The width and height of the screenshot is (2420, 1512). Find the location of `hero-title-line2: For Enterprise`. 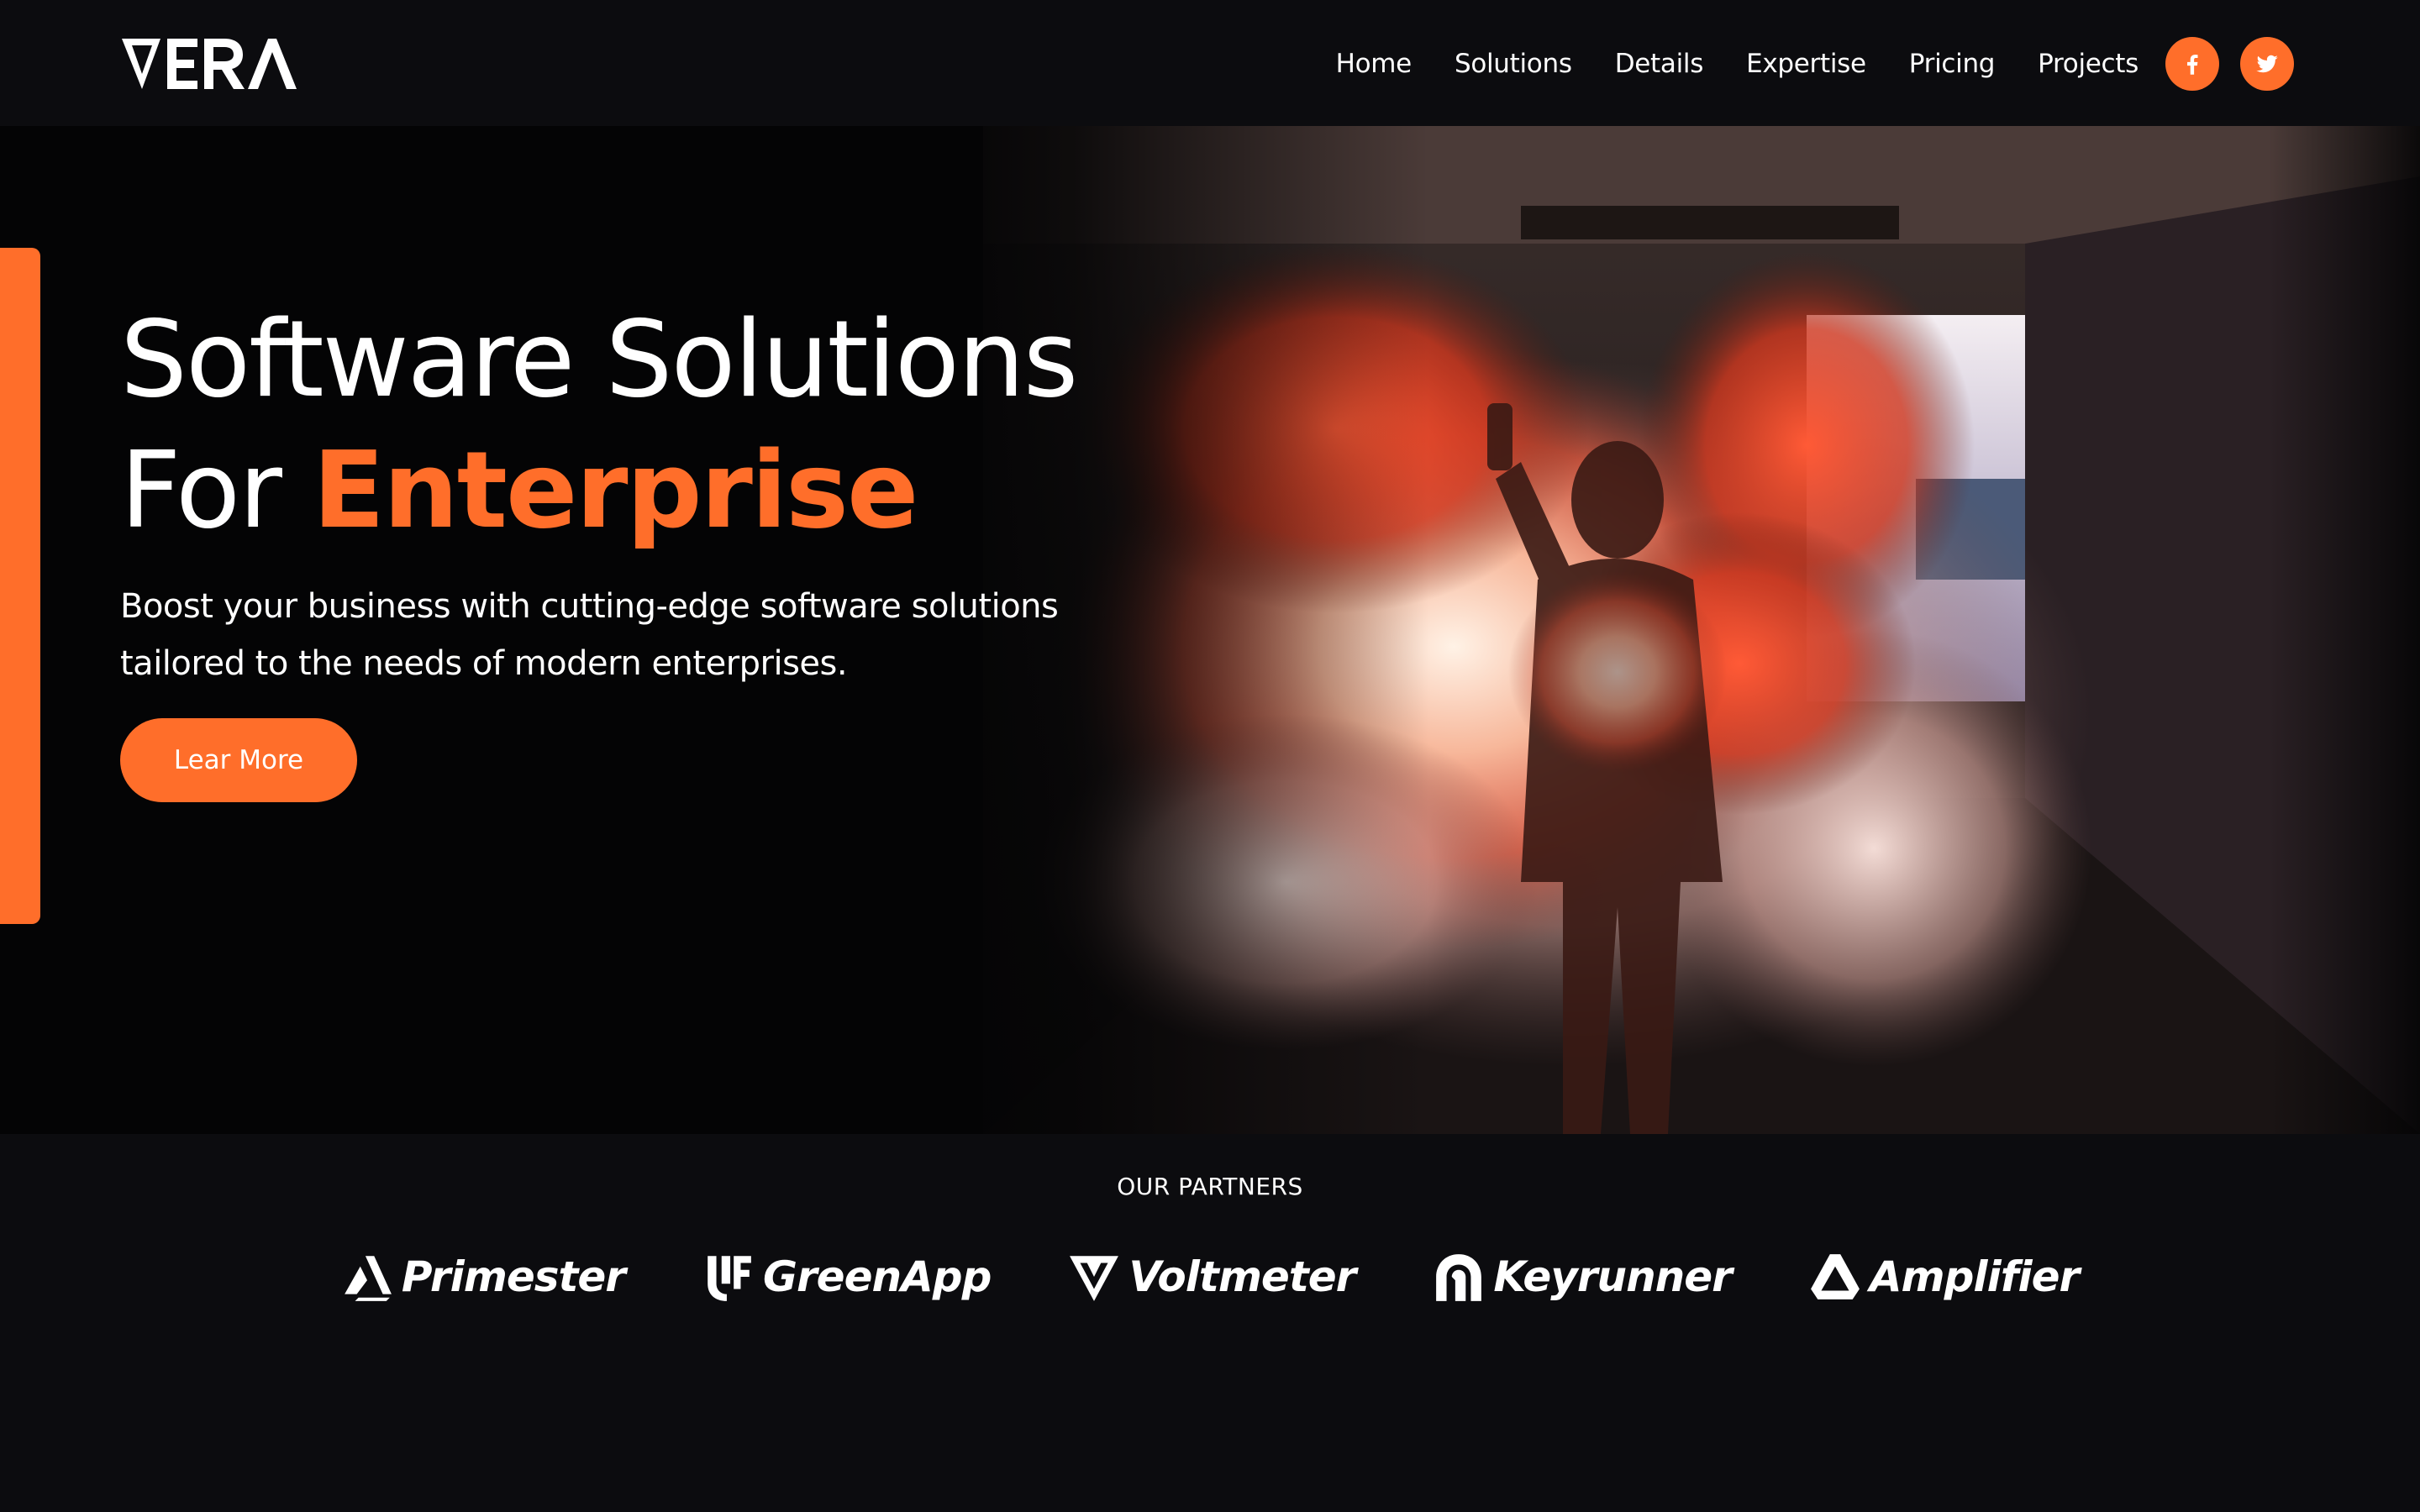

hero-title-line2: For Enterprise is located at coordinates (666, 490).